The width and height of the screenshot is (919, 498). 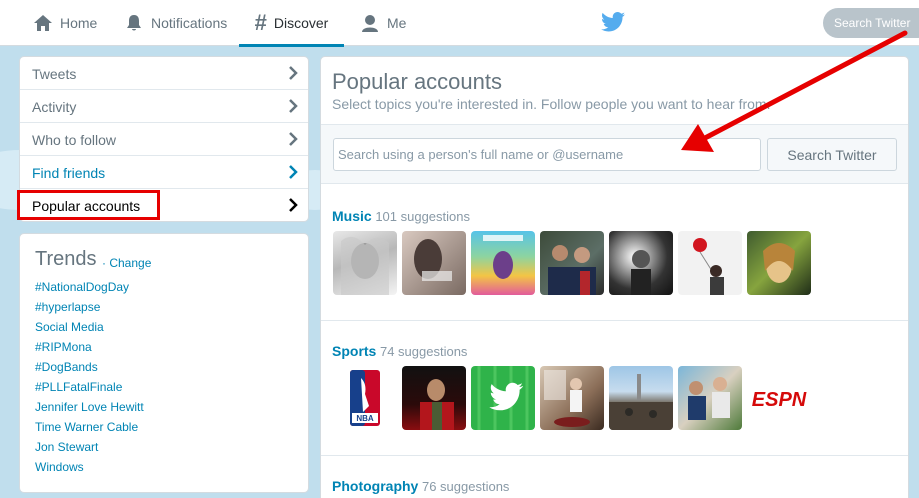 What do you see at coordinates (66, 259) in the screenshot?
I see `trends-title: Trends` at bounding box center [66, 259].